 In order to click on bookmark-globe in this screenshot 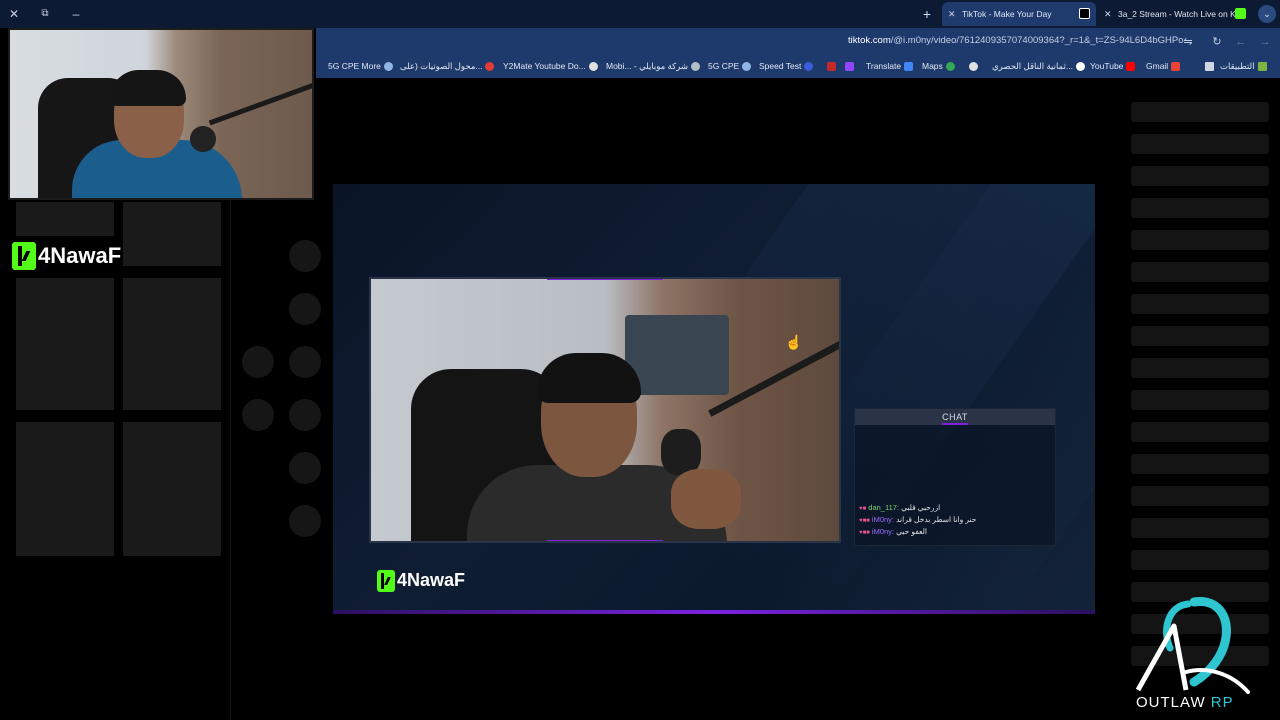, I will do `click(972, 66)`.